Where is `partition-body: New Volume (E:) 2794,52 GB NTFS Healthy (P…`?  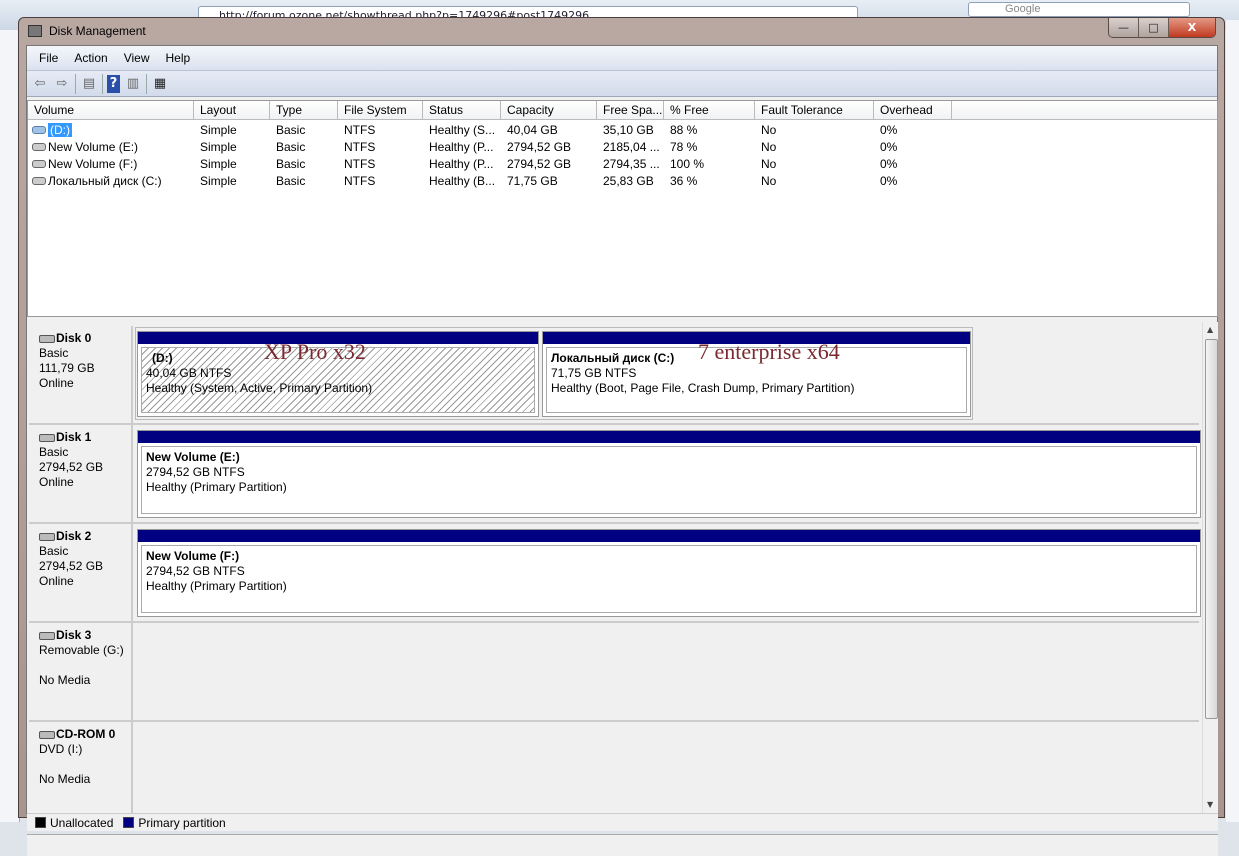 partition-body: New Volume (E:) 2794,52 GB NTFS Healthy (P… is located at coordinates (669, 480).